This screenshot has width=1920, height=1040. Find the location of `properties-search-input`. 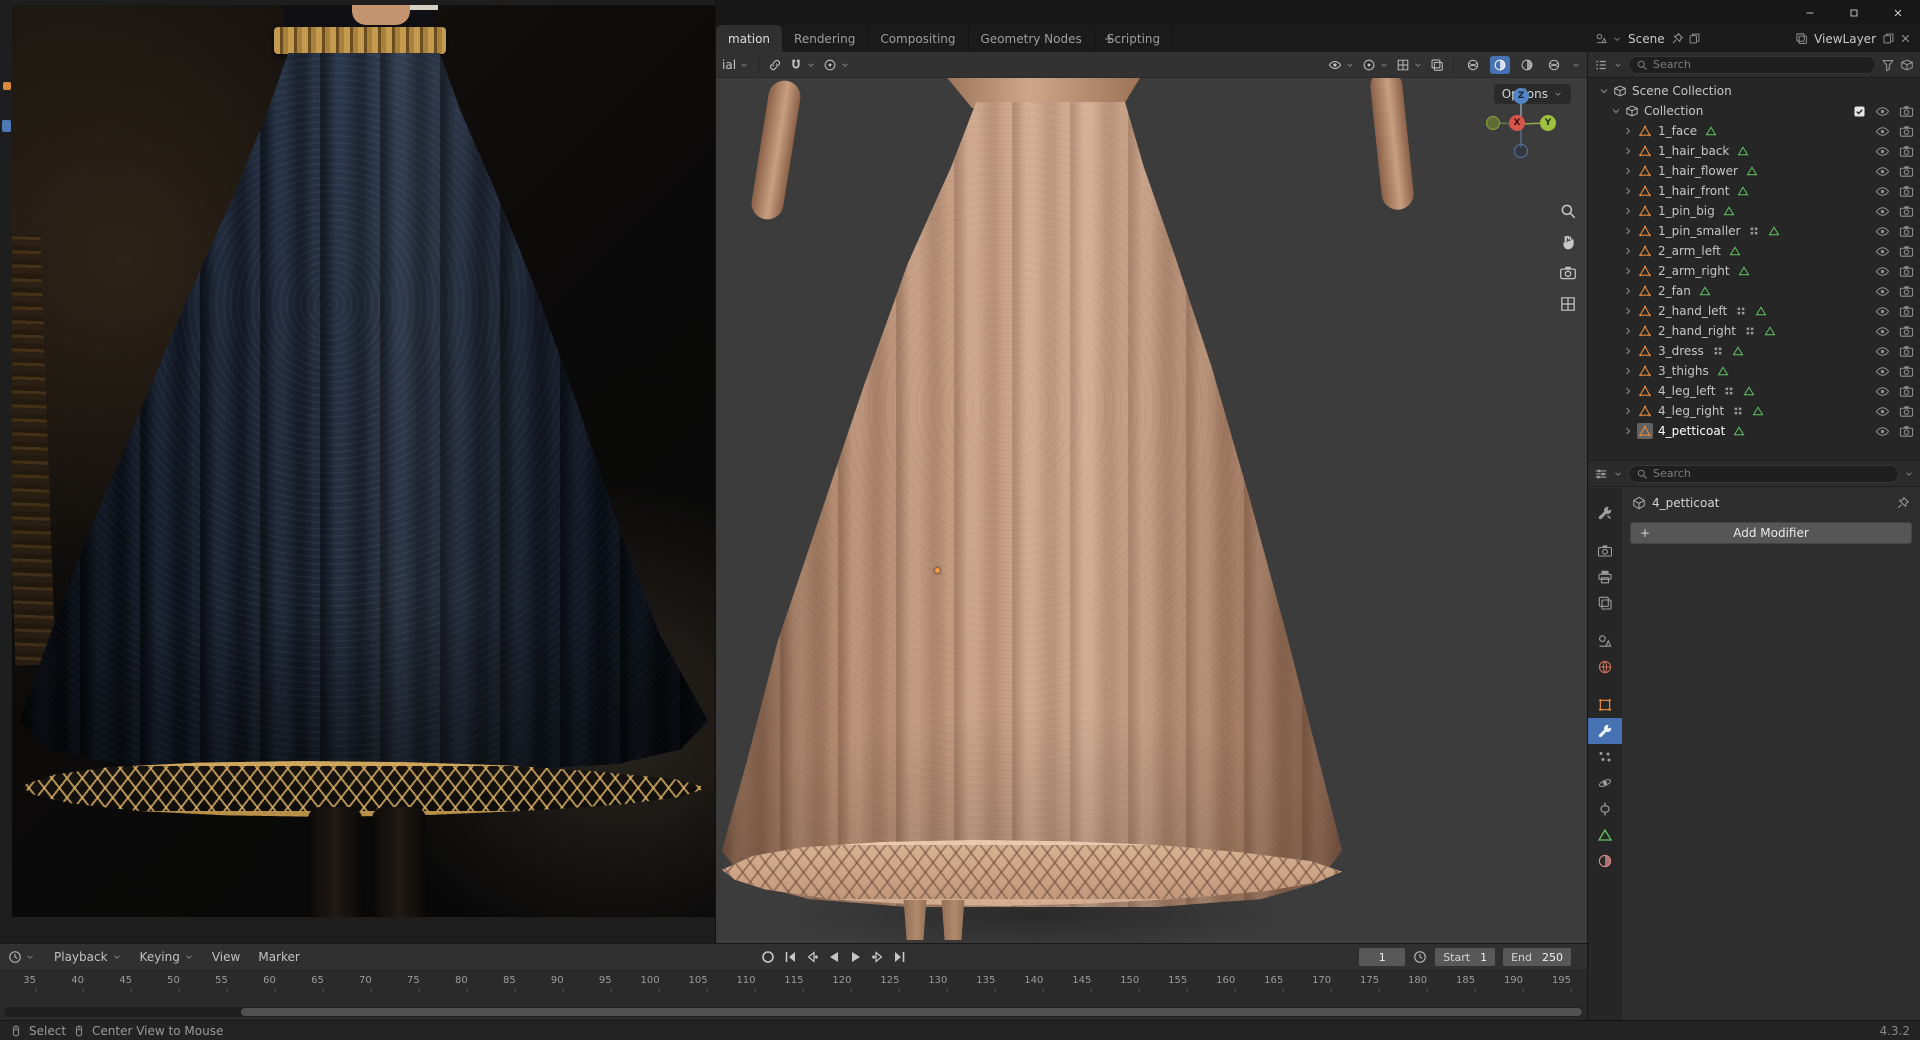

properties-search-input is located at coordinates (1772, 473).